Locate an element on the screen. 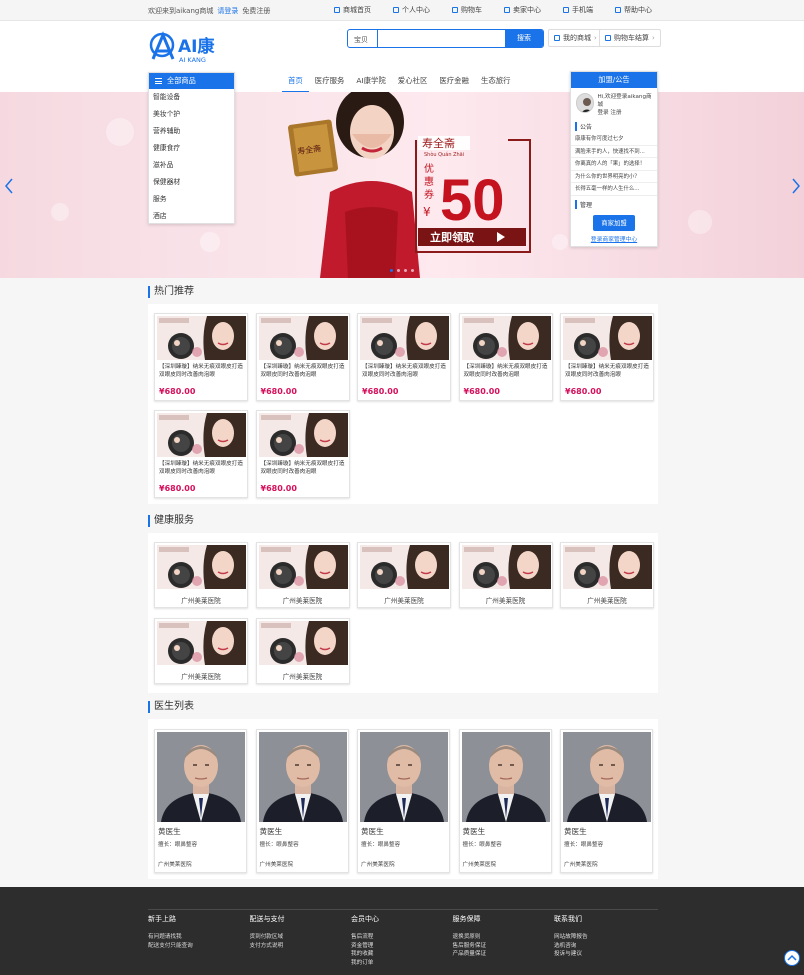 The height and width of the screenshot is (975, 804). footer-link: 网站故障报告 is located at coordinates (571, 937).